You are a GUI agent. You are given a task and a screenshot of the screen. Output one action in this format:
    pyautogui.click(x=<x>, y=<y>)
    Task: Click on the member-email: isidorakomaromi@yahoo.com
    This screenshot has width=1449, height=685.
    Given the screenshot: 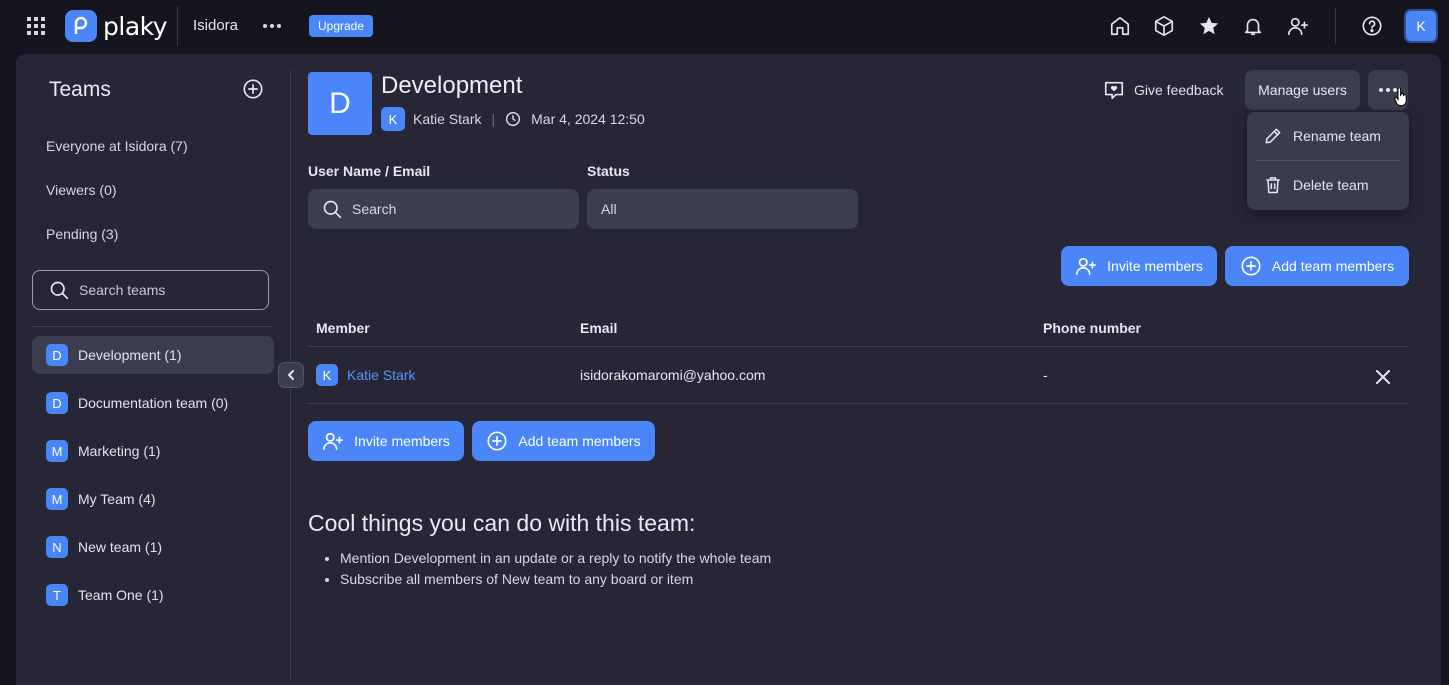 What is the action you would take?
    pyautogui.click(x=673, y=375)
    